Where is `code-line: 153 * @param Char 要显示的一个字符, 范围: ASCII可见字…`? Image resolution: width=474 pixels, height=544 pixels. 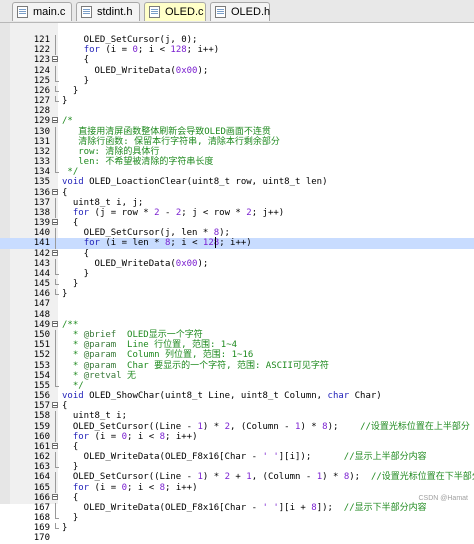 code-line: 153 * @param Char 要显示的一个字符, 范围: ASCII可见字… is located at coordinates (237, 366).